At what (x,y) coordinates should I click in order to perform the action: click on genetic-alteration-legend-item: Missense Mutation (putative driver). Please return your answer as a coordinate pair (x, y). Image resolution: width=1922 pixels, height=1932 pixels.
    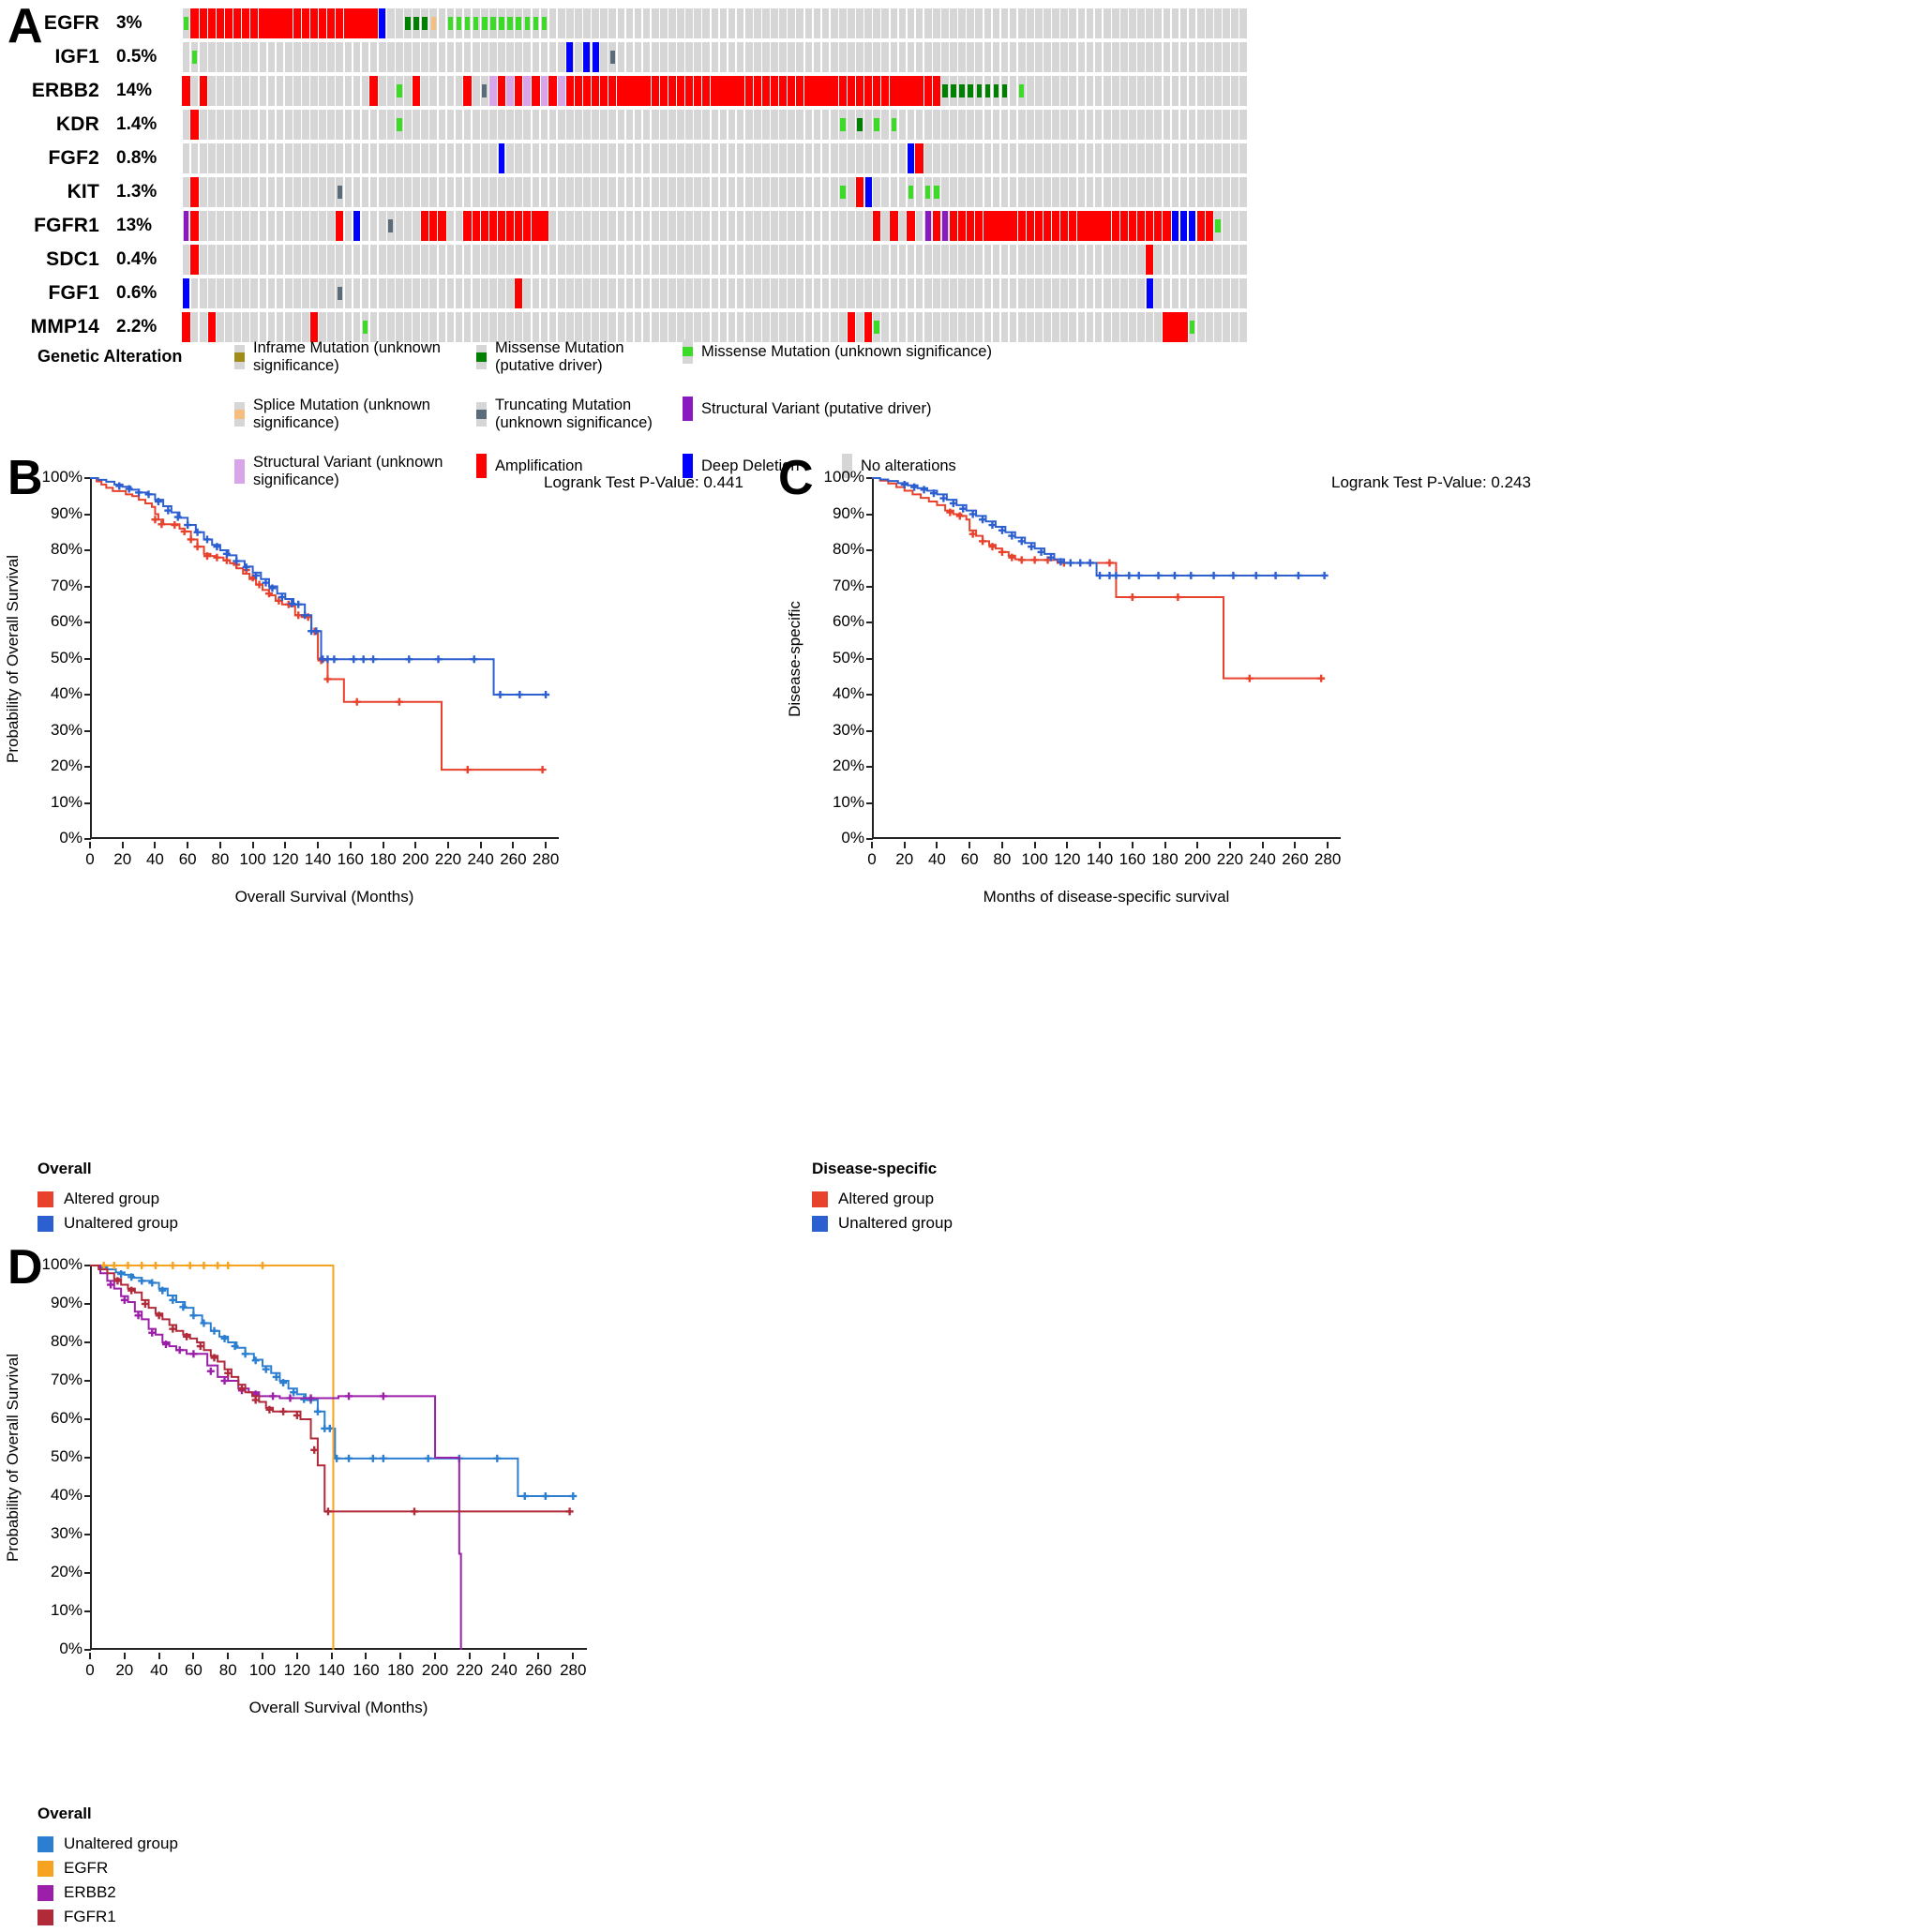
    Looking at the image, I should click on (579, 357).